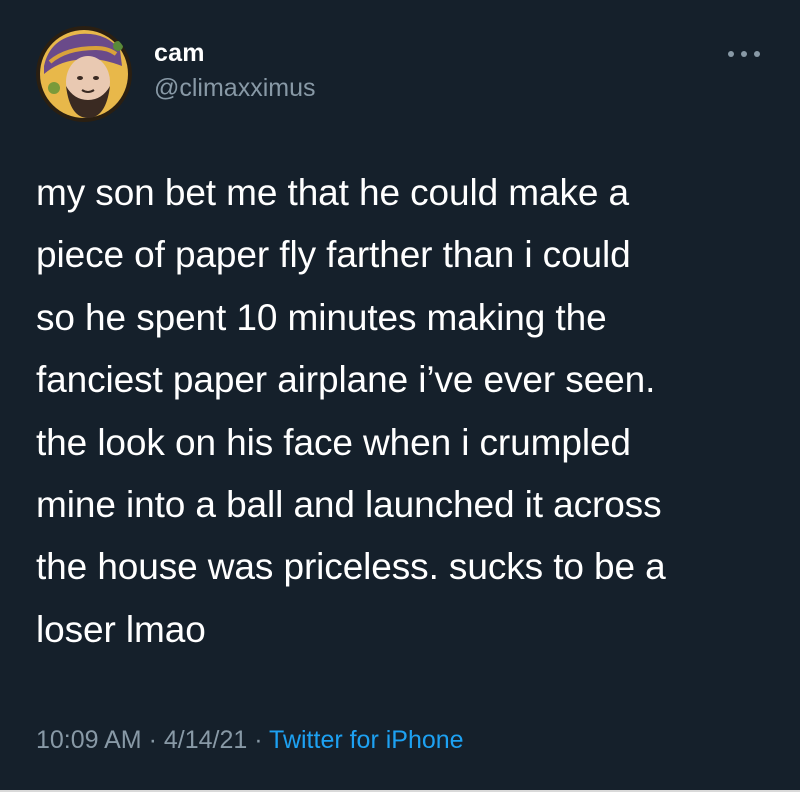 Image resolution: width=800 pixels, height=792 pixels. I want to click on tweet-text-line: fanciest paper airplane i’ve ever seen., so click(346, 380).